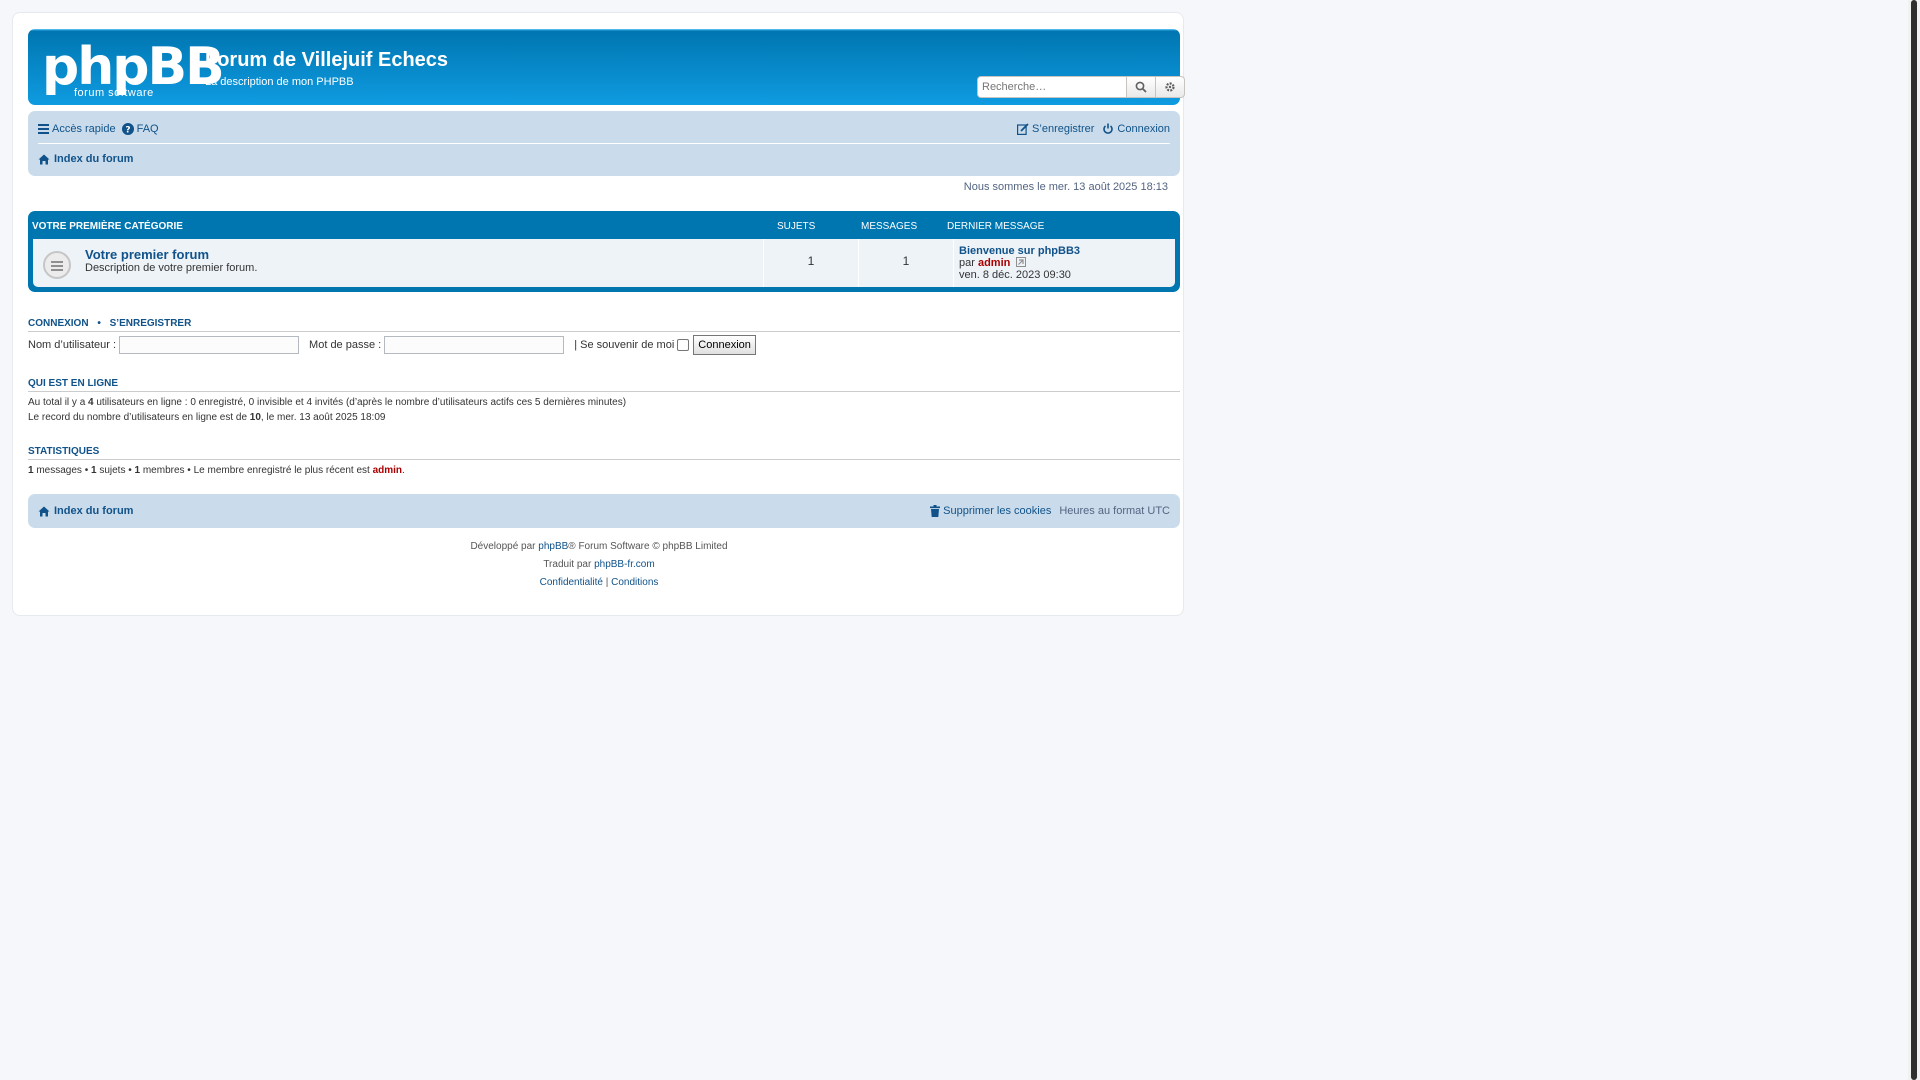 The height and width of the screenshot is (1080, 1920). I want to click on translated-by: Traduit par phpBB-fr.com, so click(599, 564).